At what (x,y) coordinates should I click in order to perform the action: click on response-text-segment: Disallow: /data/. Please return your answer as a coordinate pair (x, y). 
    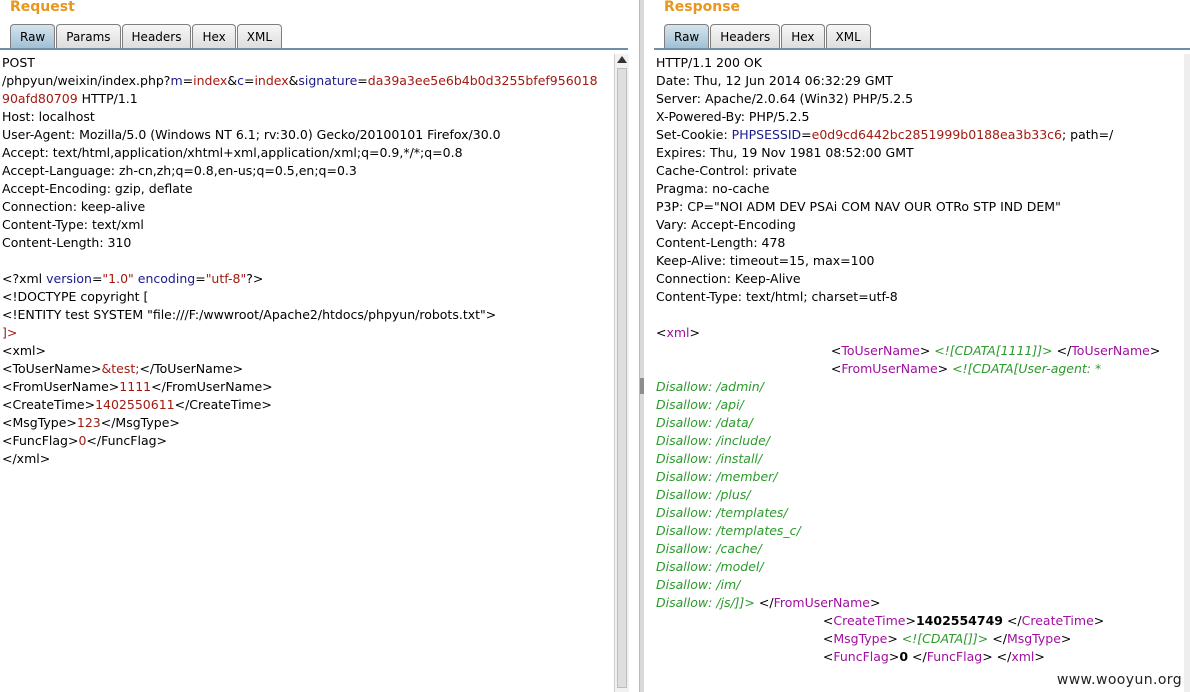
    Looking at the image, I should click on (704, 422).